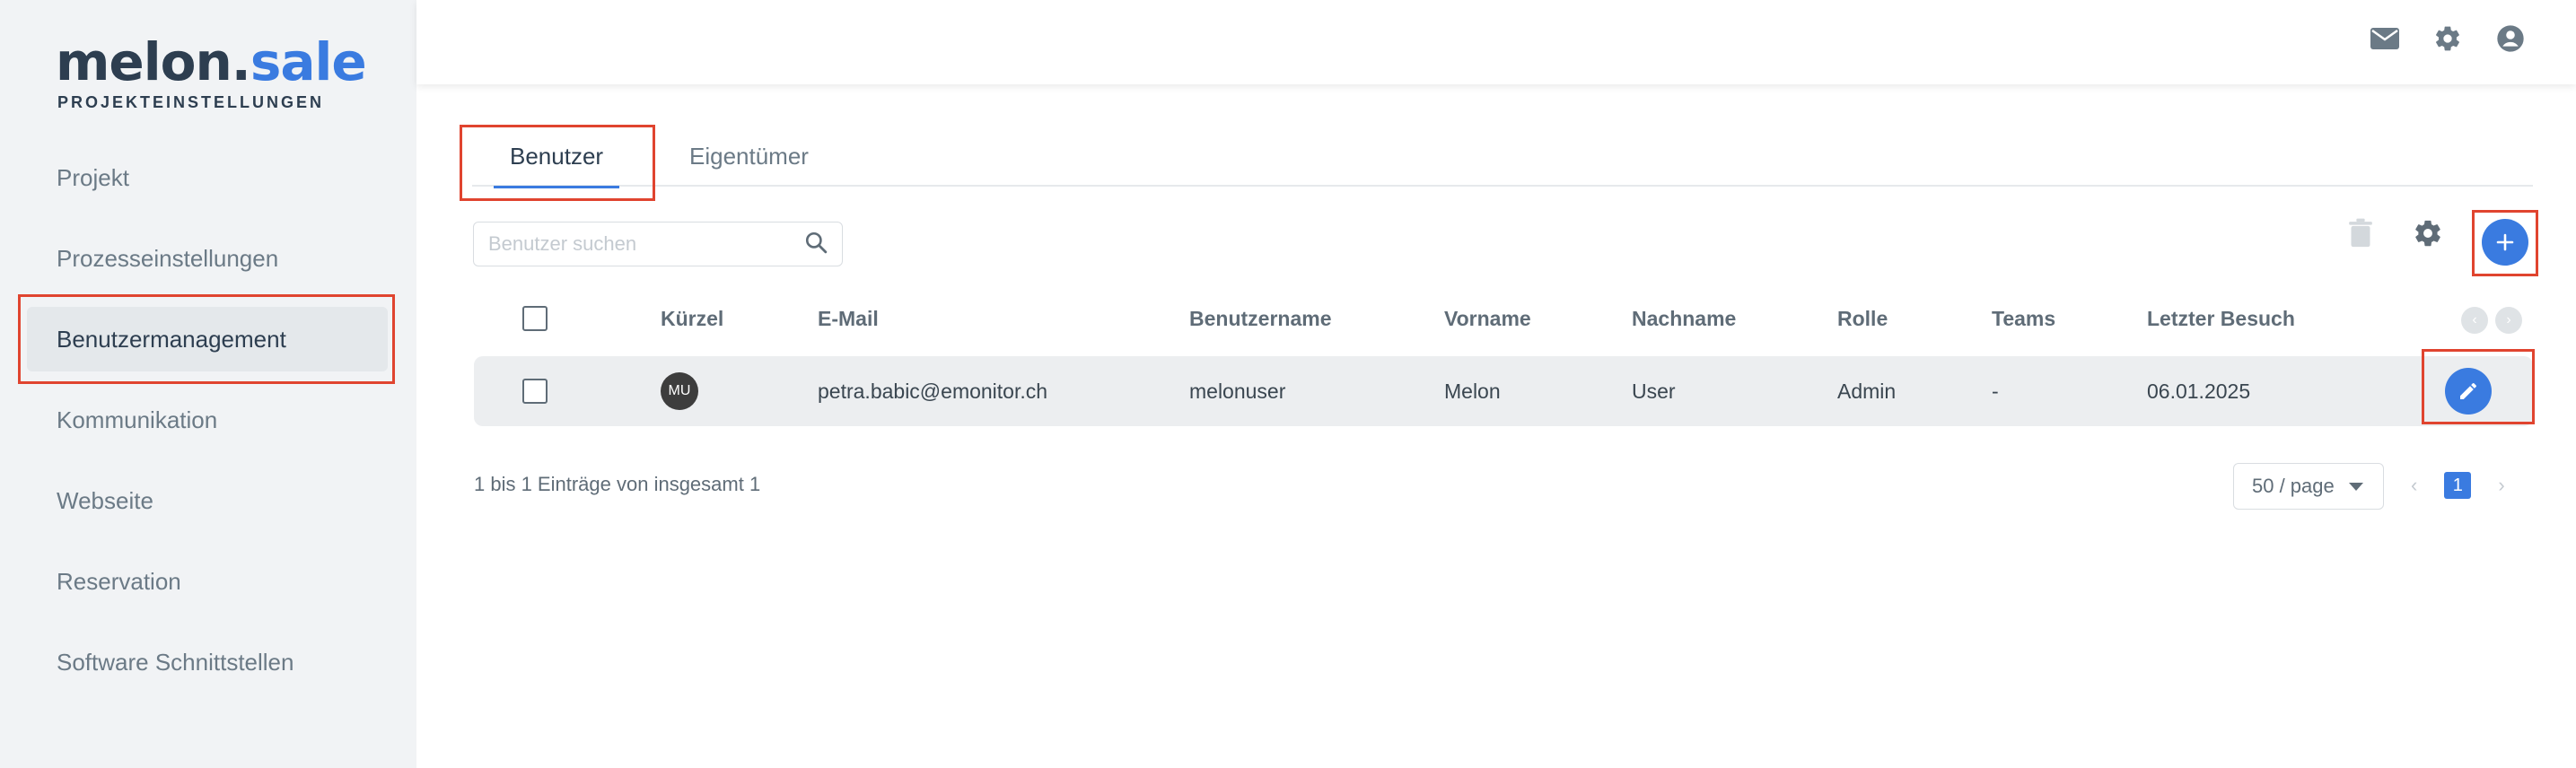 The image size is (2576, 768). What do you see at coordinates (646, 244) in the screenshot?
I see `search-input` at bounding box center [646, 244].